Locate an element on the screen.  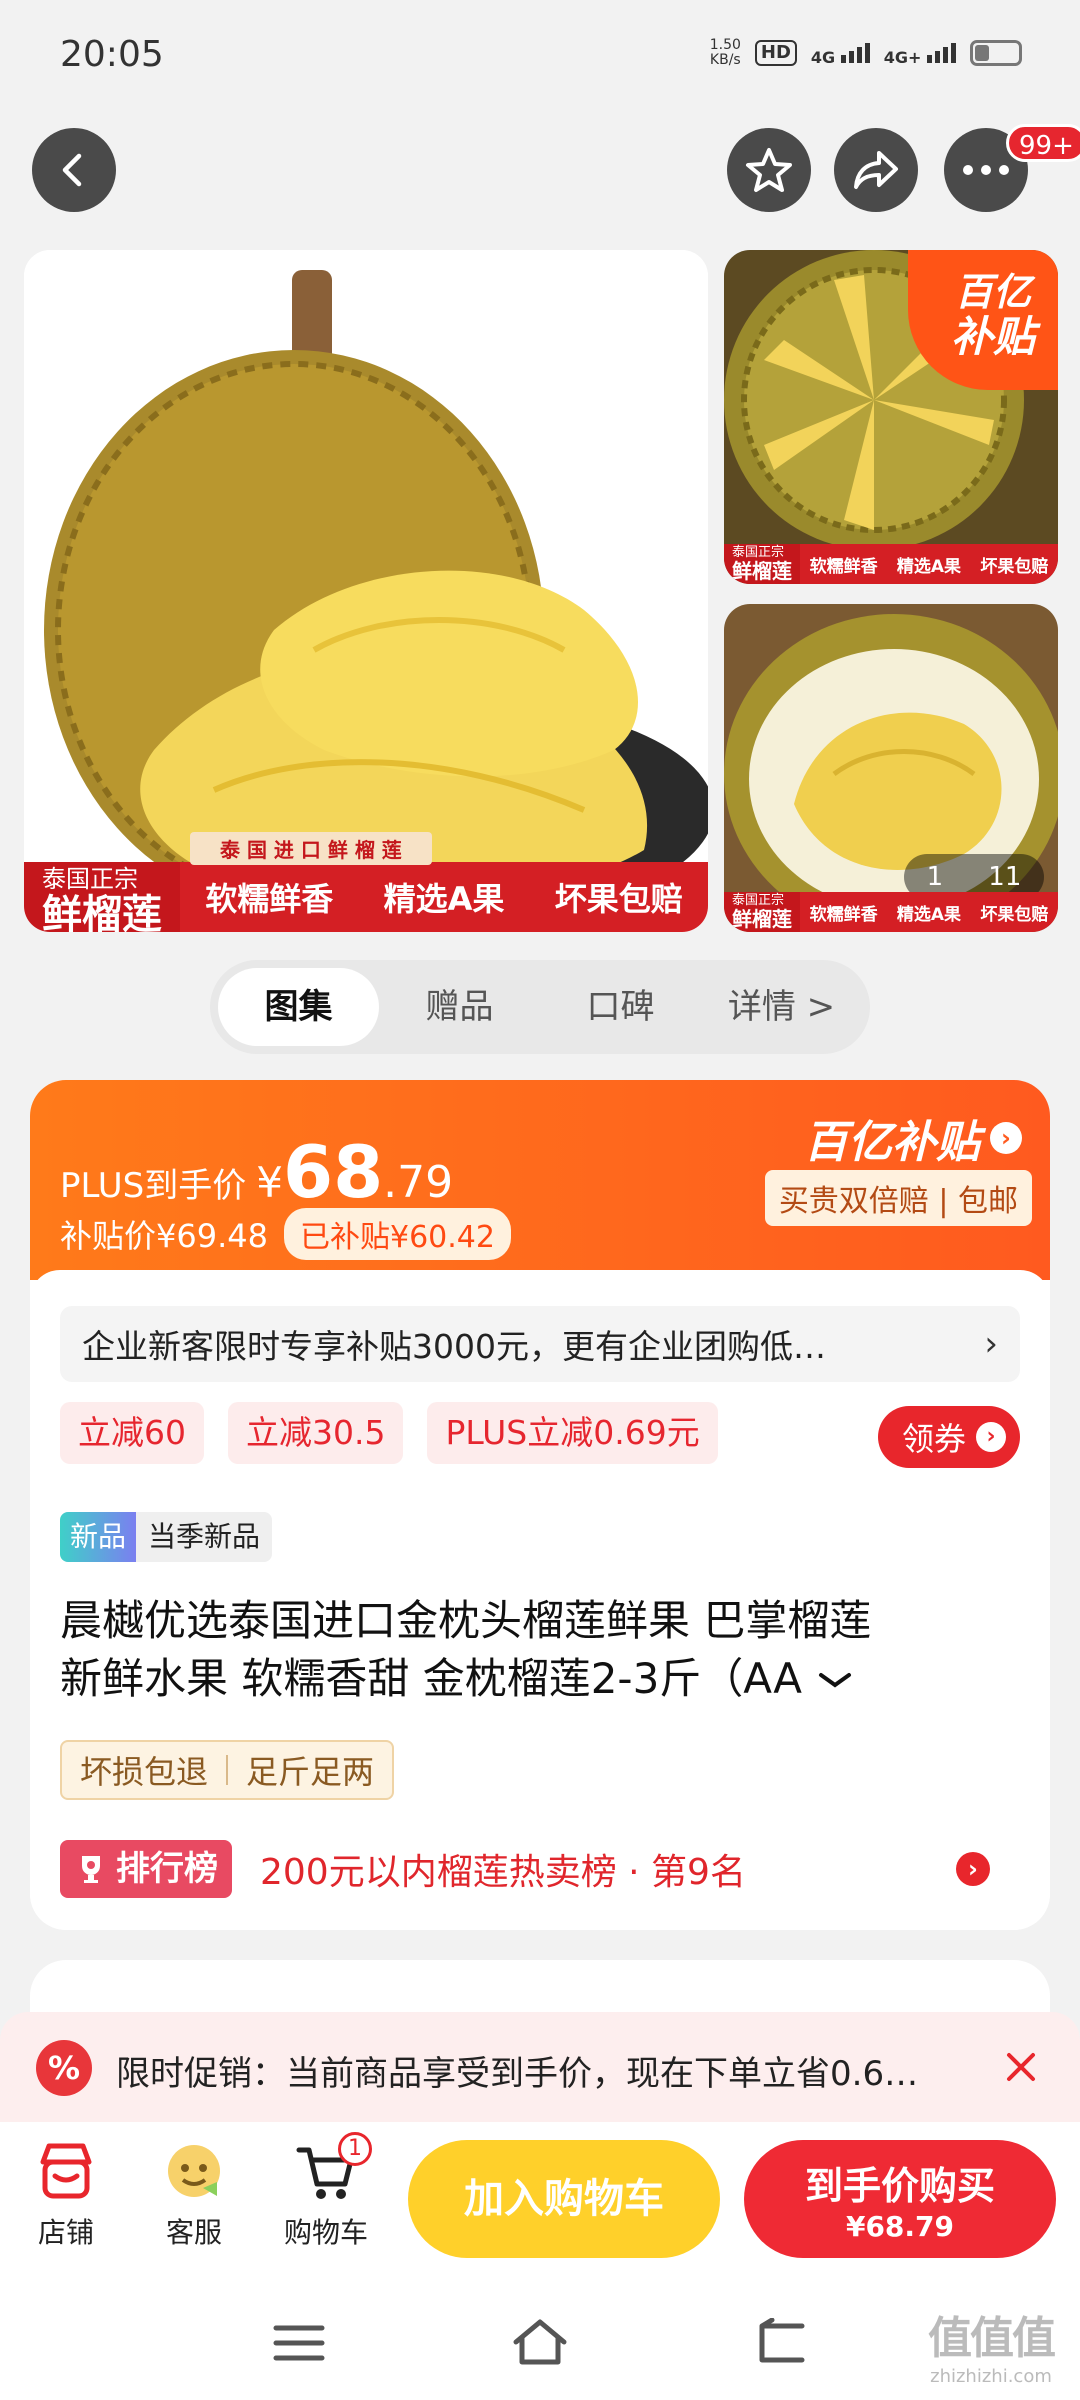
get-coupon-button: 领券 › is located at coordinates (948, 1437).